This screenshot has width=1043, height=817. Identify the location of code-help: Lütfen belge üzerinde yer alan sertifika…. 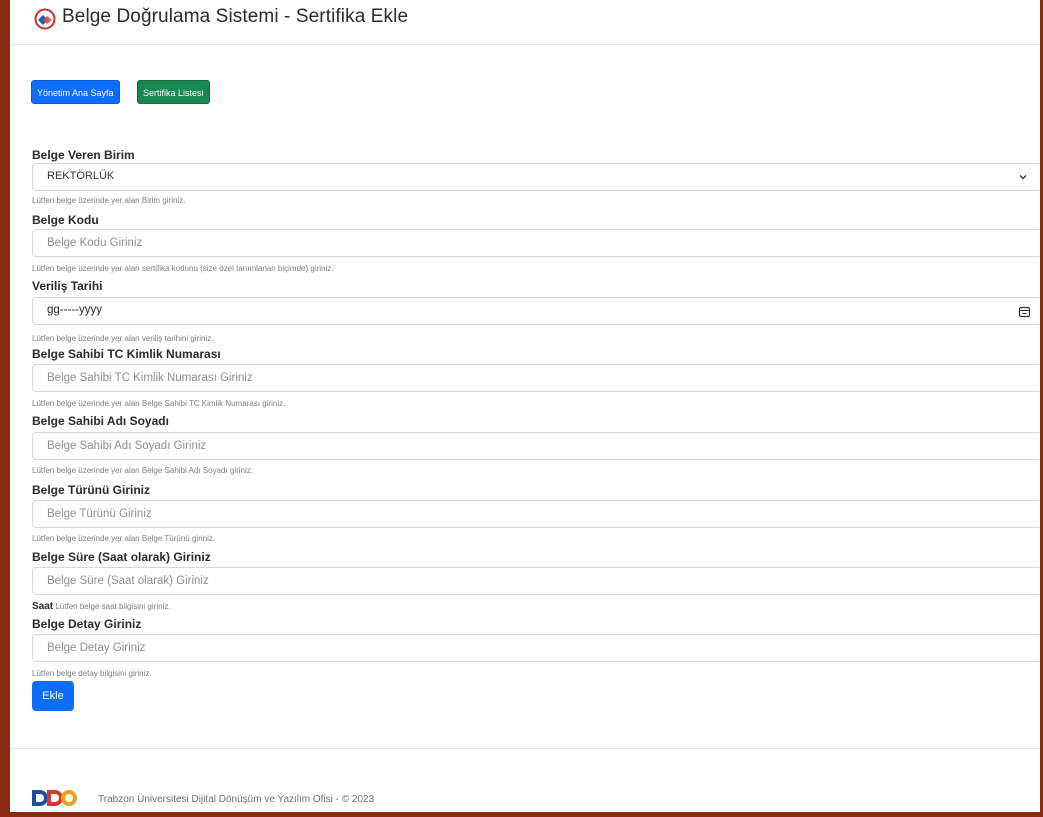
(183, 268).